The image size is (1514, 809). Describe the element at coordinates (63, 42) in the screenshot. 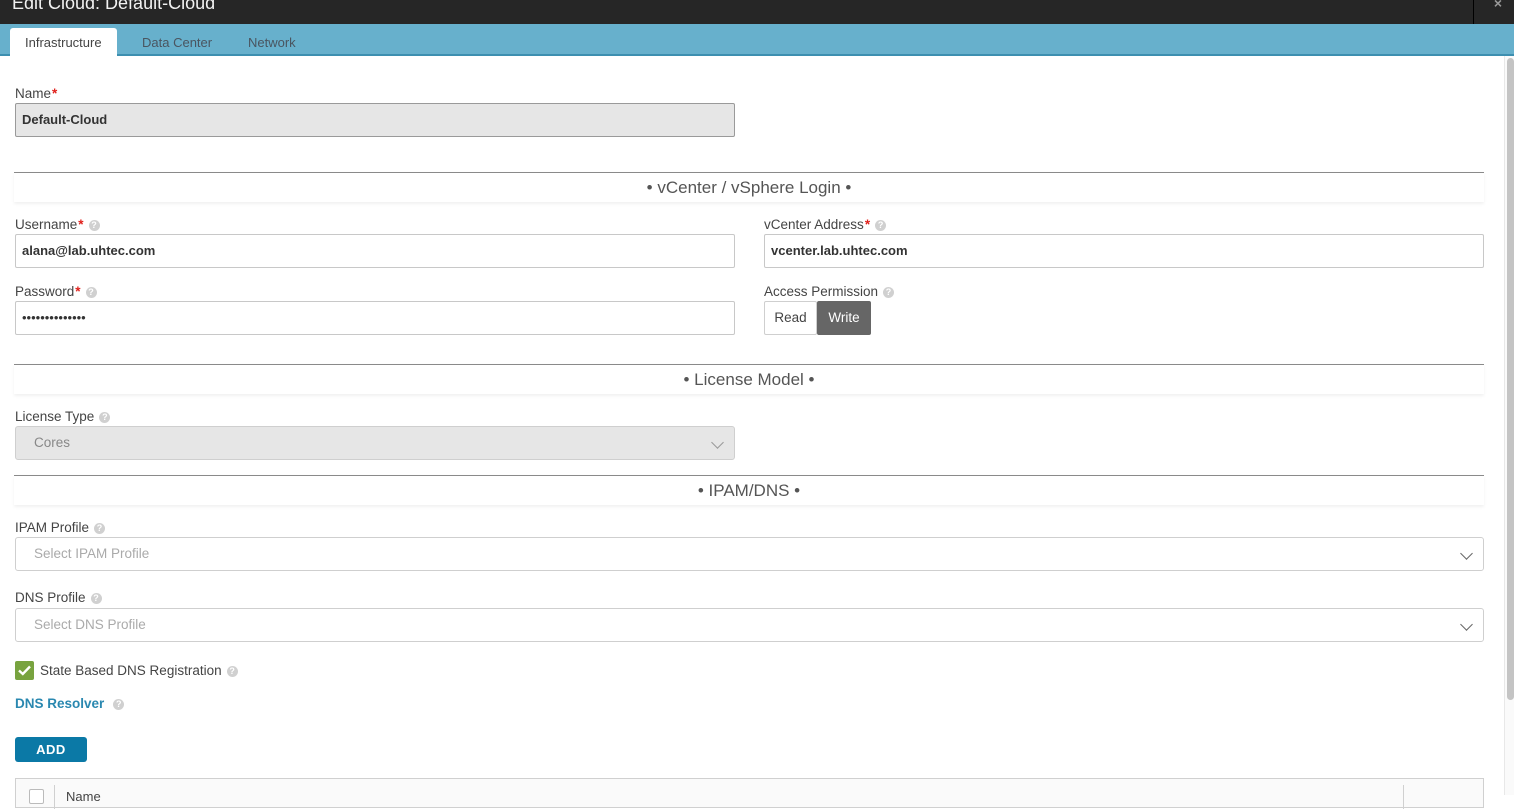

I see `tab-infrastructure: Infrastructure` at that location.